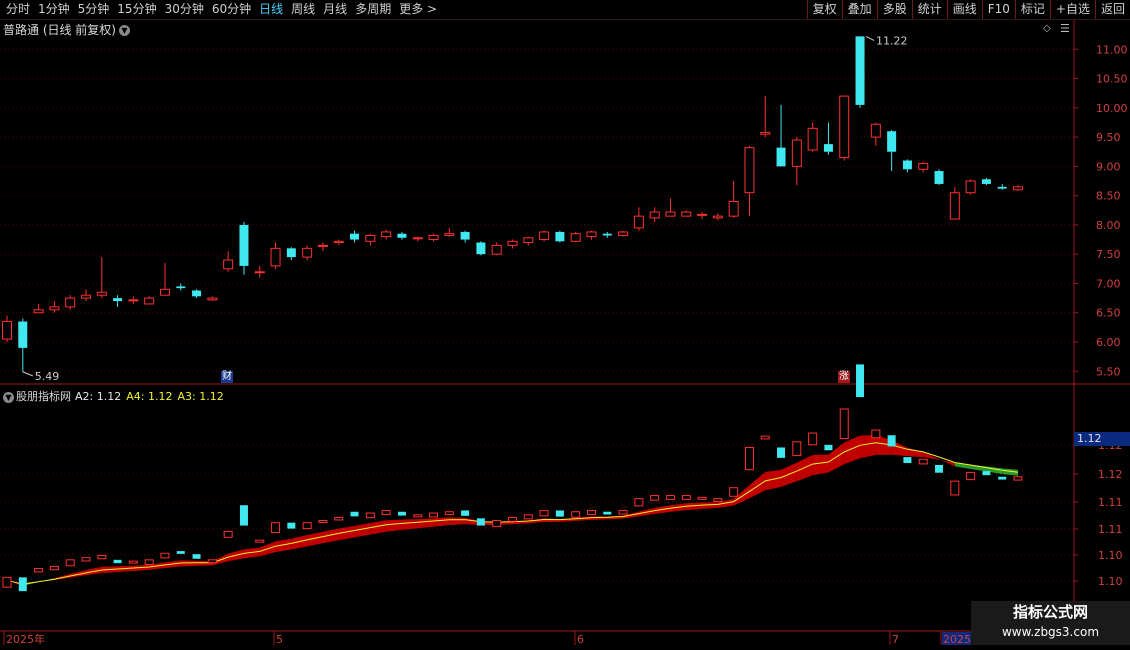 This screenshot has height=650, width=1130. What do you see at coordinates (844, 377) in the screenshot?
I see `limit-up-marker: 涨` at bounding box center [844, 377].